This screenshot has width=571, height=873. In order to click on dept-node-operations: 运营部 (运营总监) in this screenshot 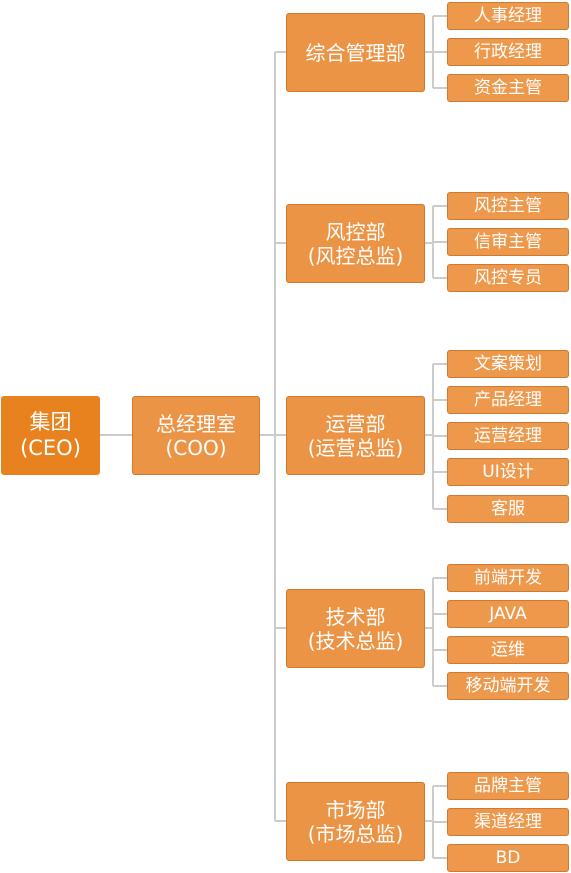, I will do `click(355, 435)`.